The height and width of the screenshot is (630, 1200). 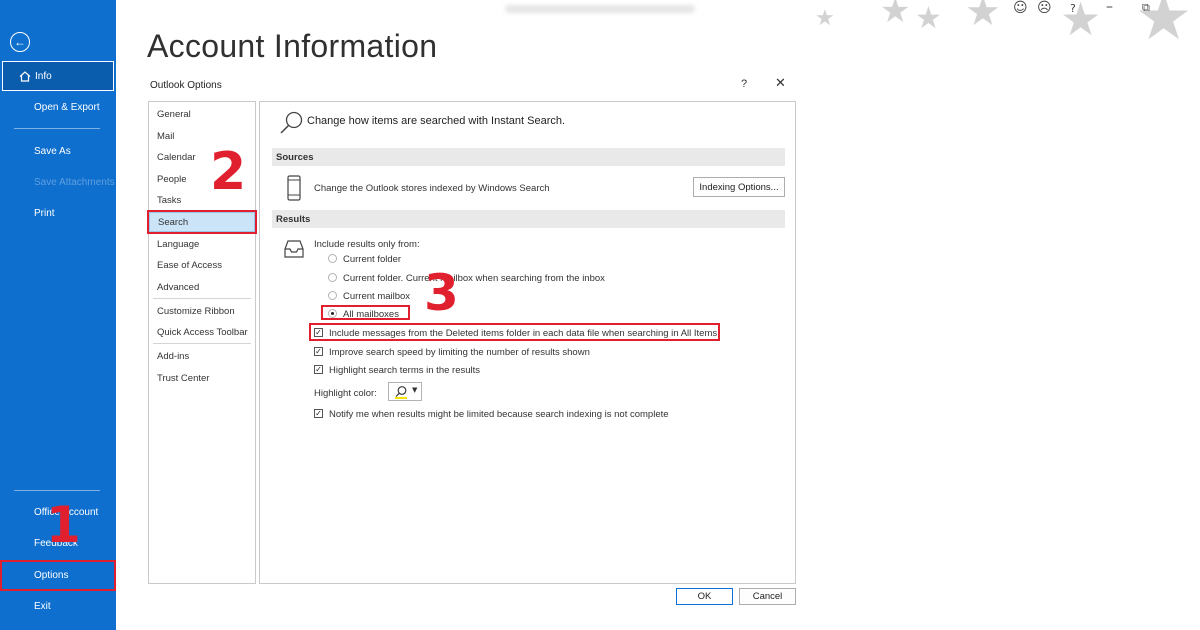 I want to click on sidebar-item-label: Exit, so click(x=42, y=606).